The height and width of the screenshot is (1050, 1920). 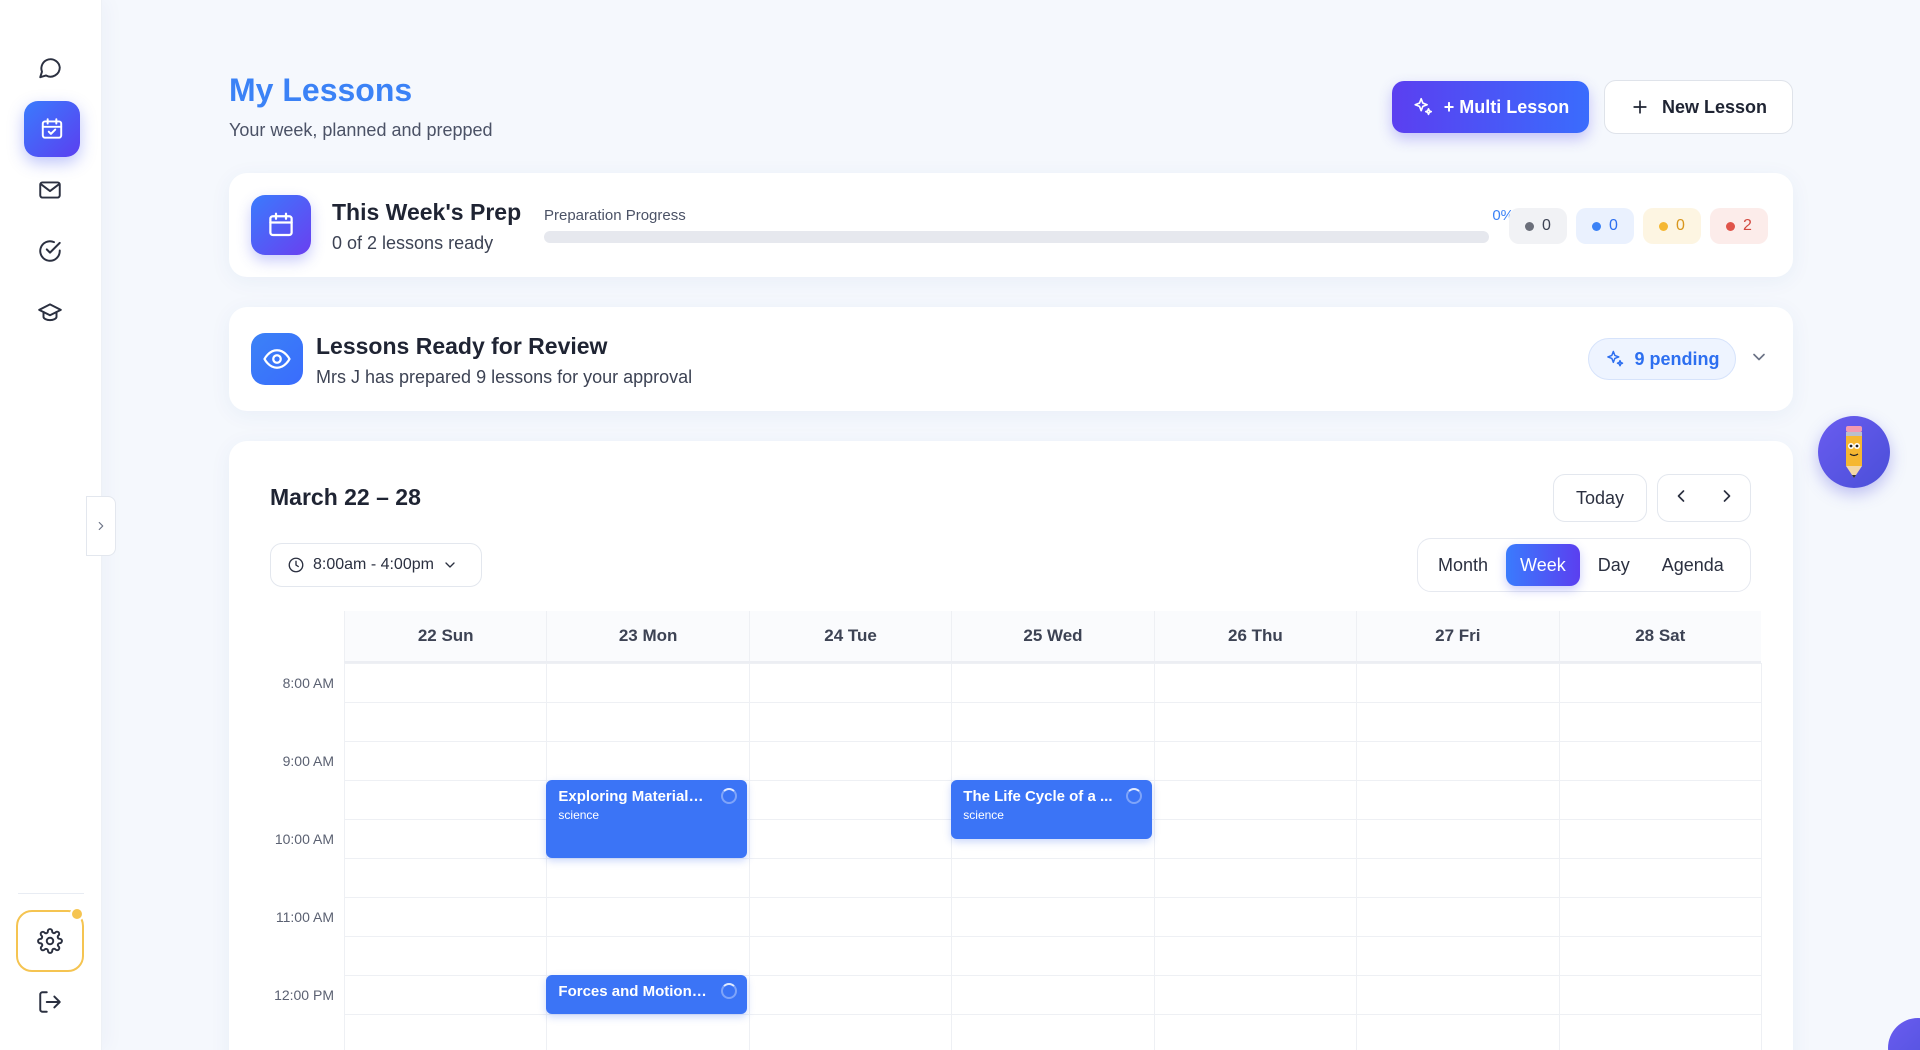 What do you see at coordinates (1543, 565) in the screenshot?
I see `tab-week: Week` at bounding box center [1543, 565].